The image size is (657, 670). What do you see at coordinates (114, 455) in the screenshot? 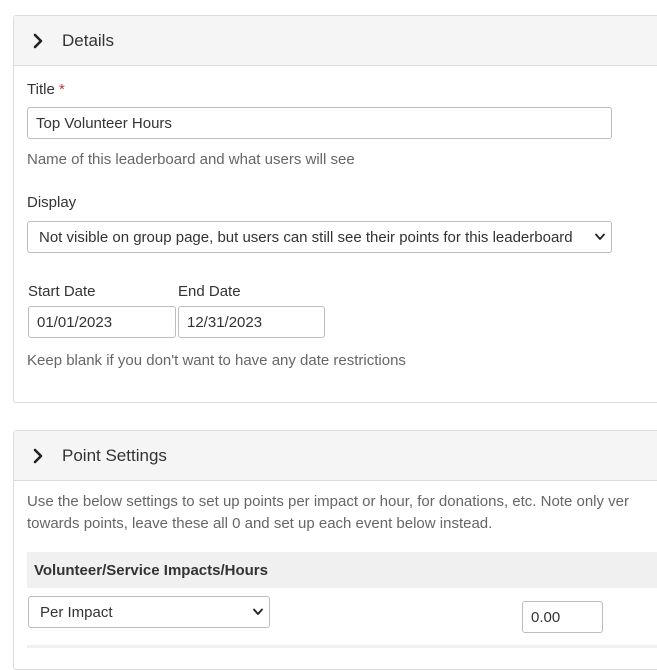
I see `point-settings-title: Point Settings` at bounding box center [114, 455].